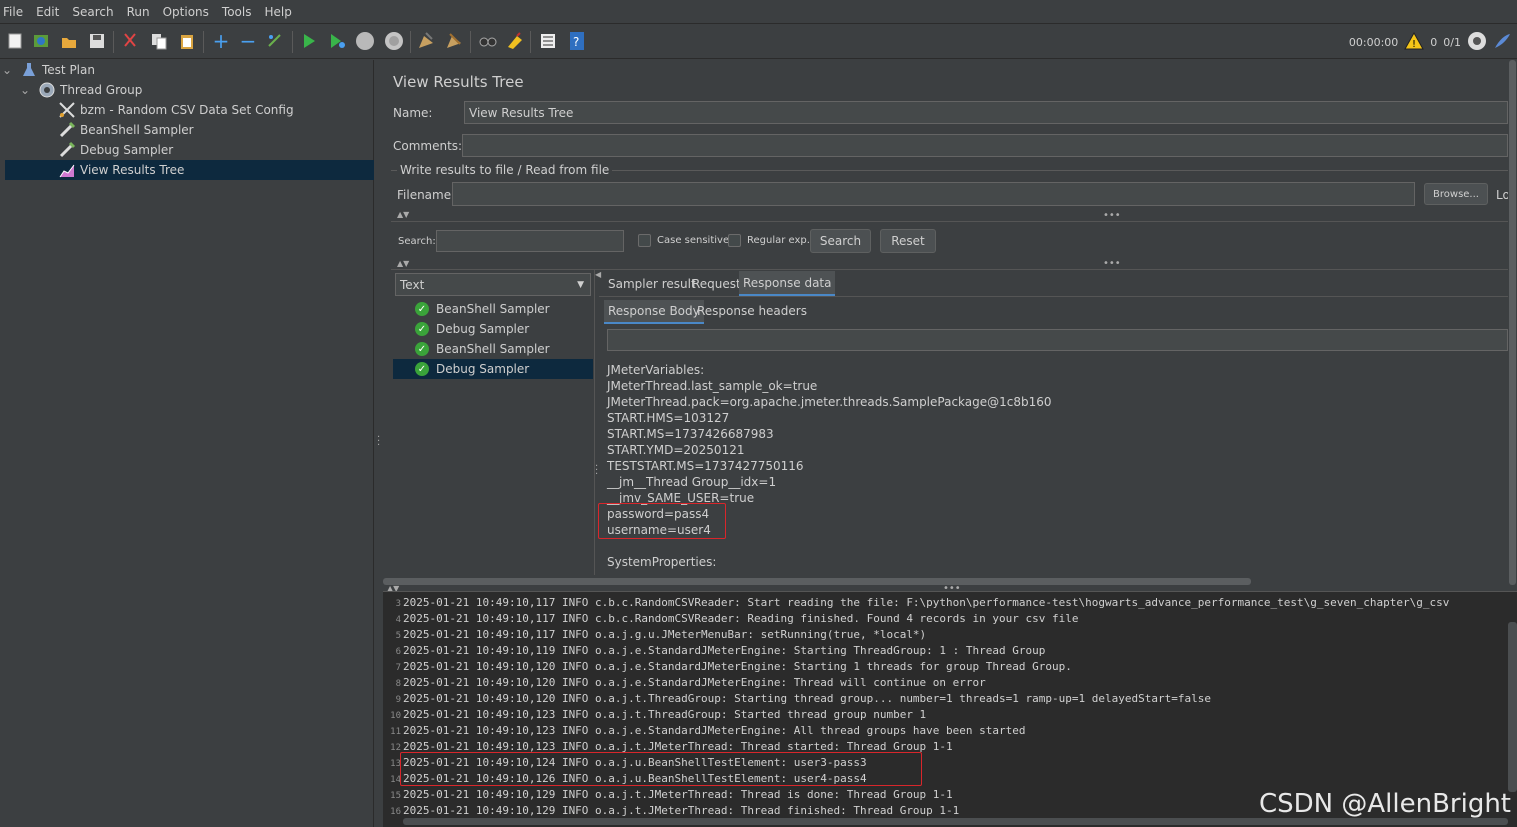 The image size is (1517, 827). I want to click on log-scrollbar, so click(1512, 707).